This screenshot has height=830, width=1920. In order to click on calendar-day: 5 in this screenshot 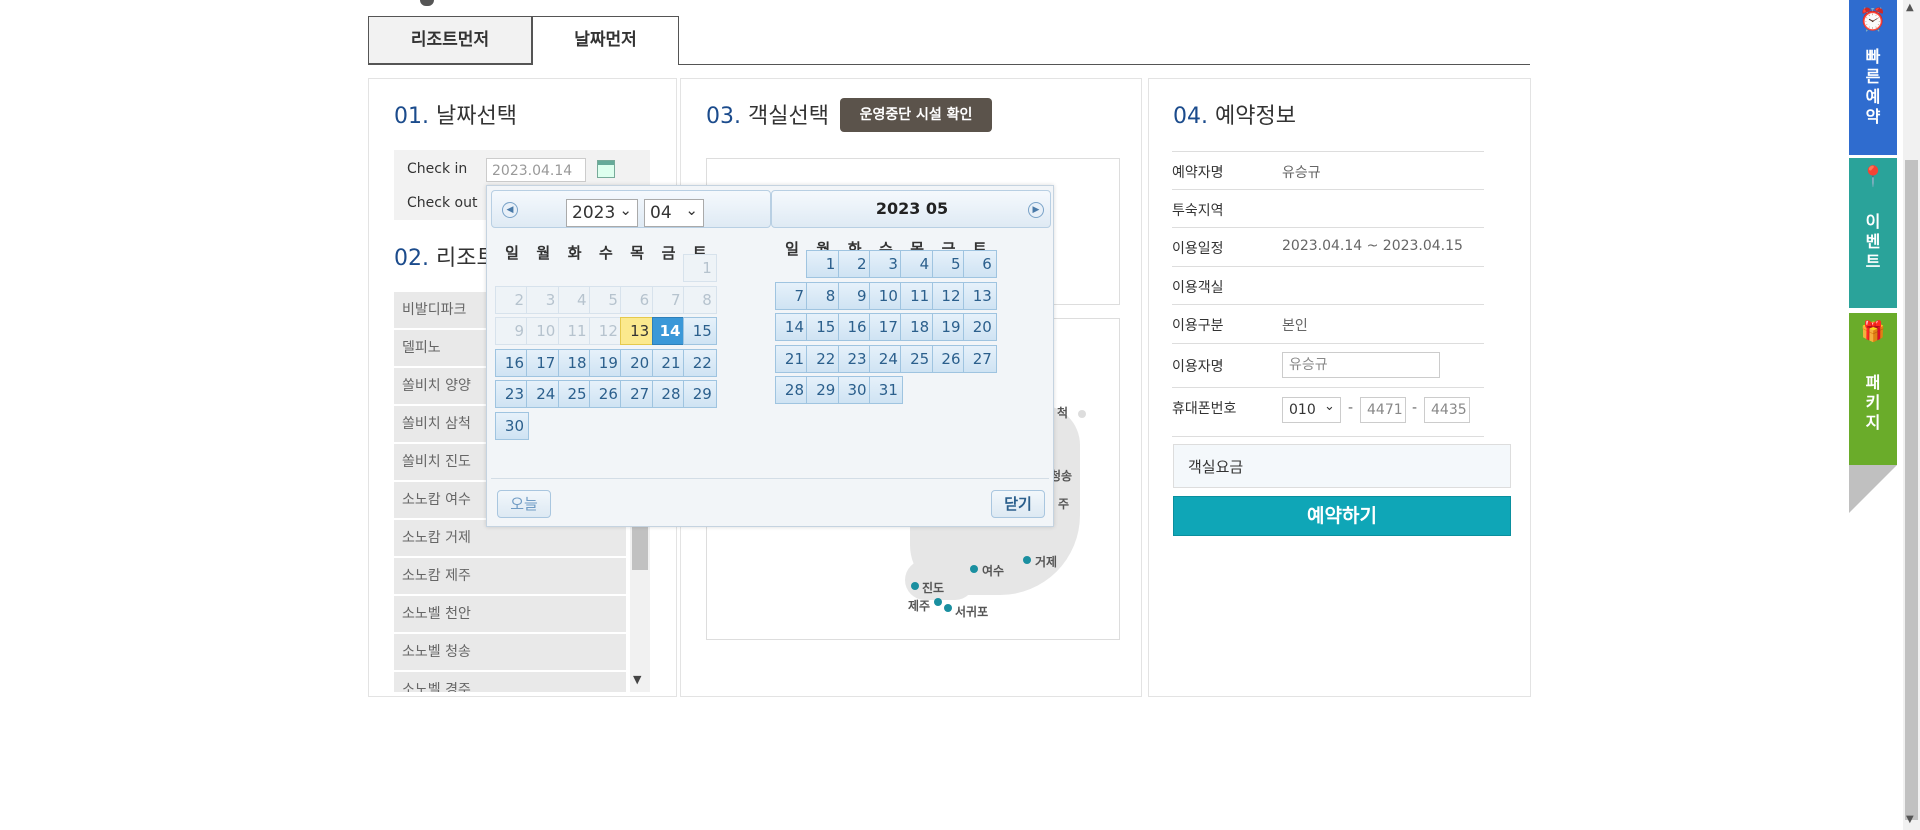, I will do `click(948, 264)`.